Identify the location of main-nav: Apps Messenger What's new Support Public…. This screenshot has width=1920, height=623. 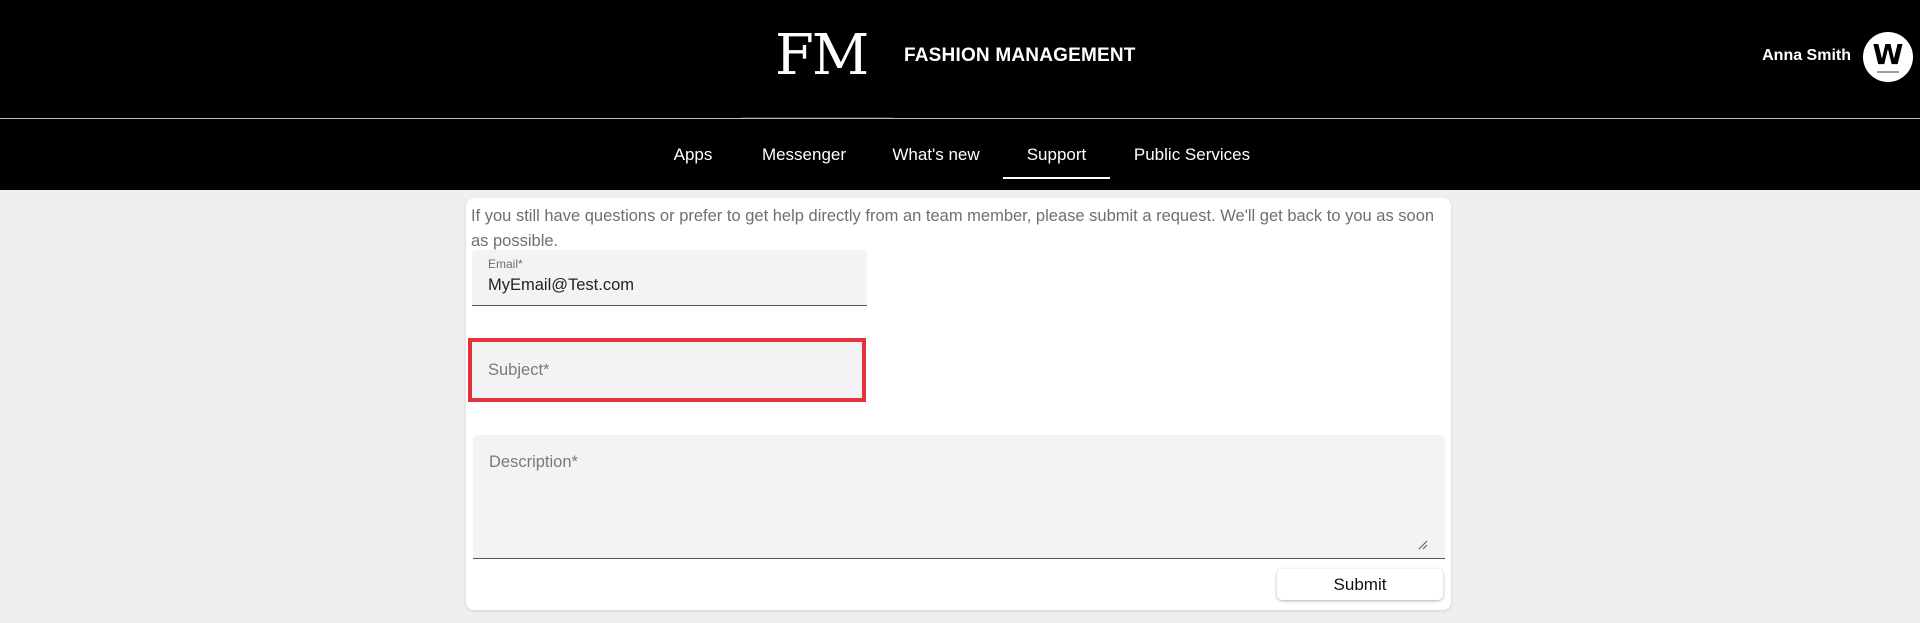
(960, 154).